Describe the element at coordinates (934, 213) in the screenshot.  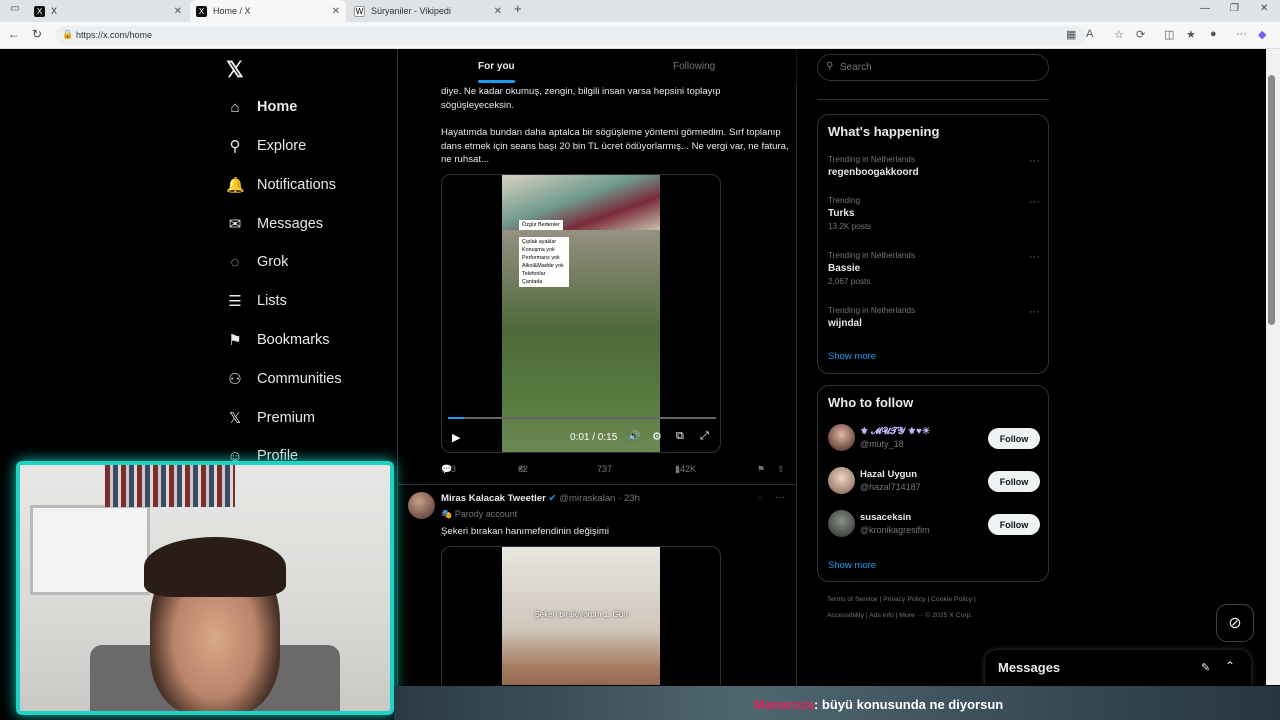
I see `trend-item: Trending Turks 13.2K posts ···` at that location.